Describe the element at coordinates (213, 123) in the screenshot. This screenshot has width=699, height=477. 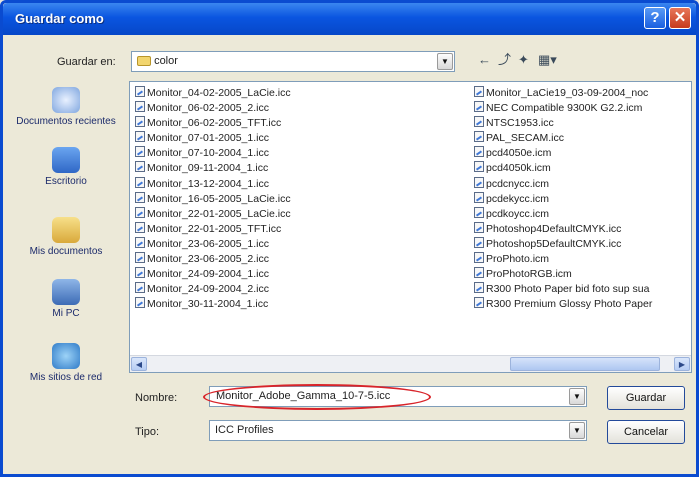
I see `list-item: Monitor_06-02-2005_TFT.icc` at that location.